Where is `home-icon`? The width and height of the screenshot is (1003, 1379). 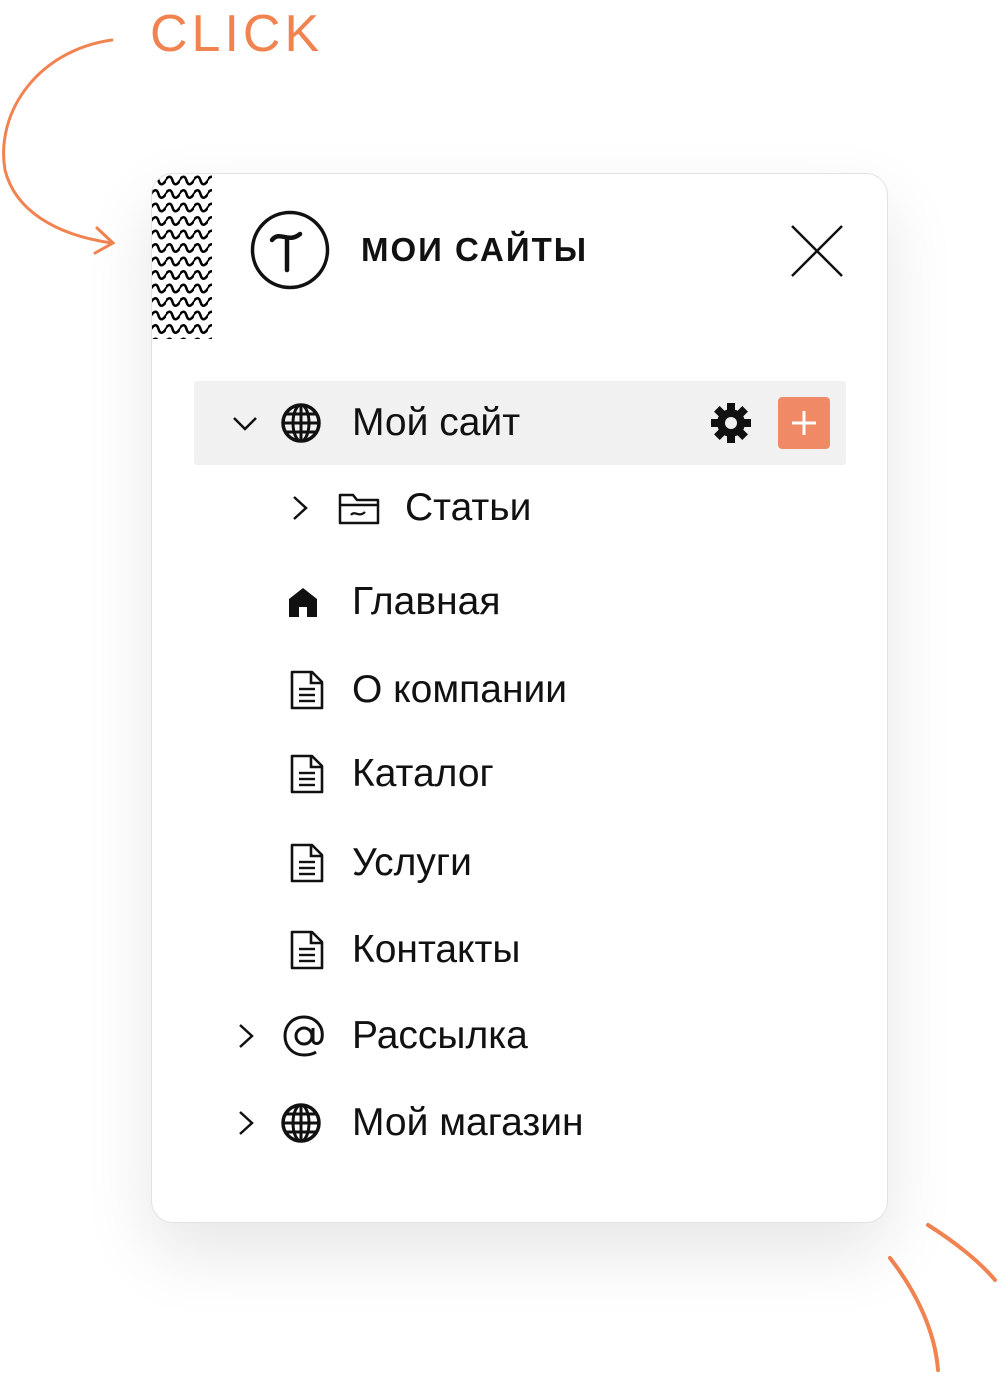 home-icon is located at coordinates (303, 602).